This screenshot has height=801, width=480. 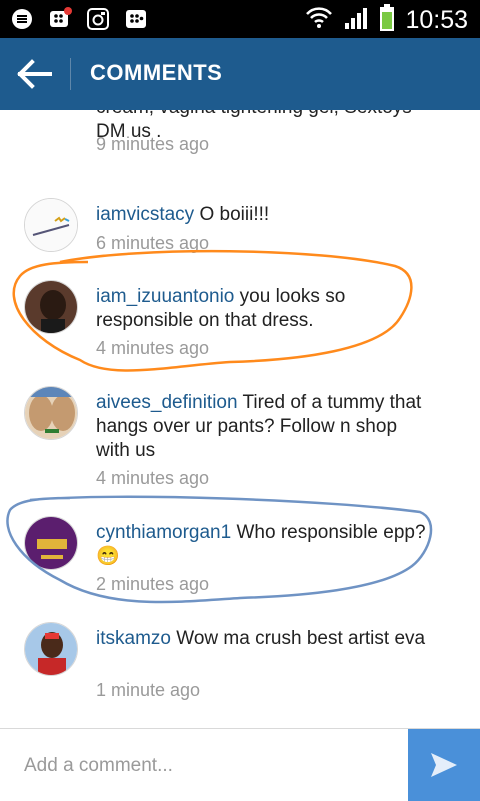 What do you see at coordinates (156, 72) in the screenshot?
I see `page-title: COMMENTS` at bounding box center [156, 72].